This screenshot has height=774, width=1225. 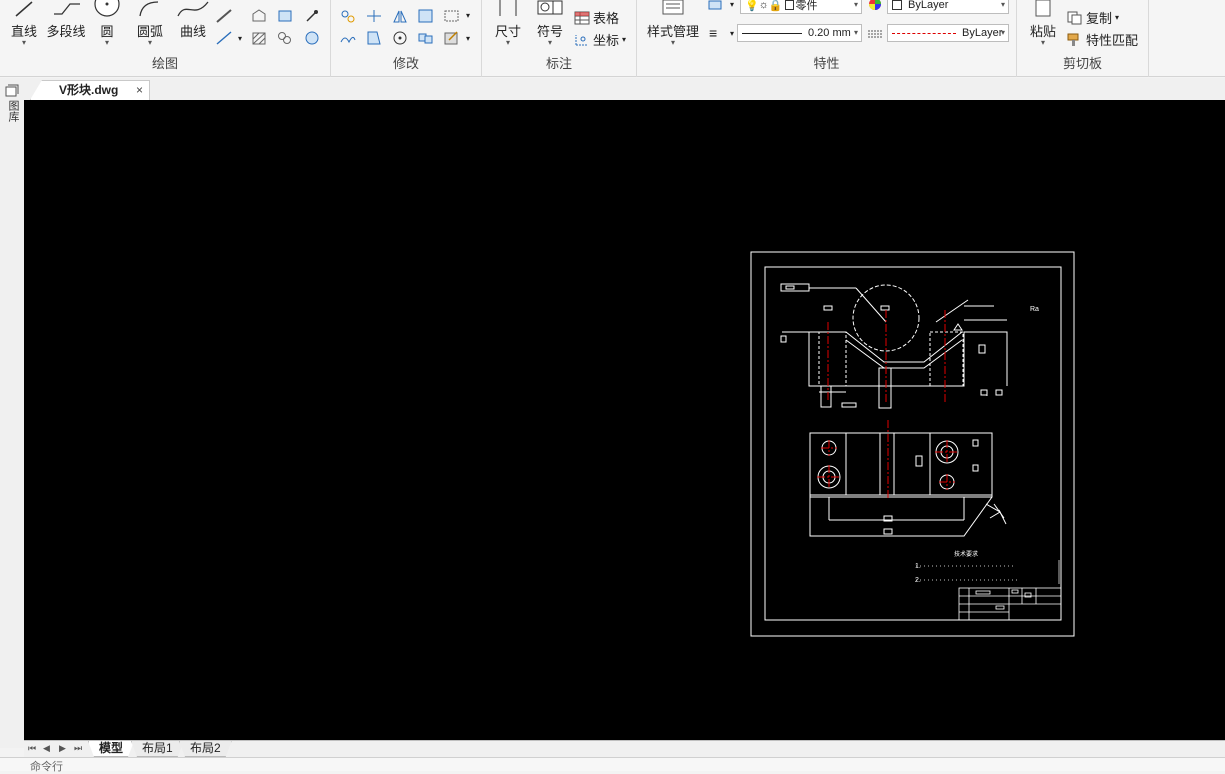 I want to click on paste-icon, so click(x=1043, y=8).